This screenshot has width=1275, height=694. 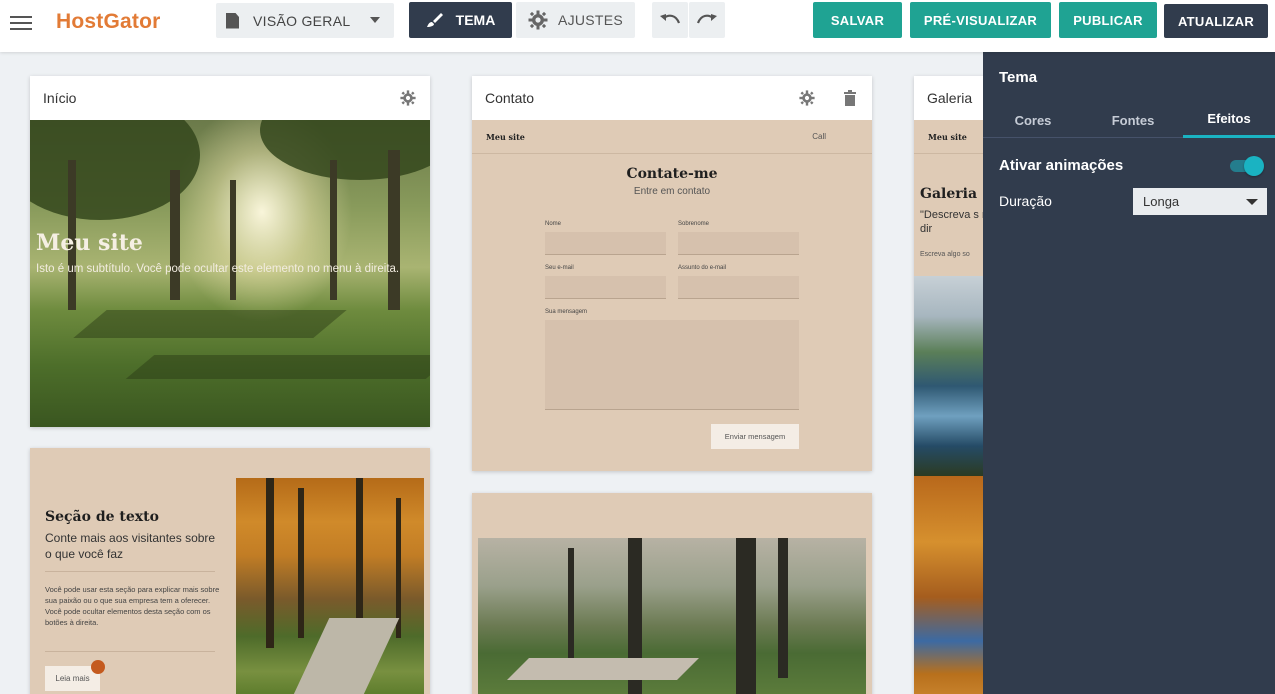 What do you see at coordinates (945, 254) in the screenshot?
I see `gallery-small-text: Escreva algo so` at bounding box center [945, 254].